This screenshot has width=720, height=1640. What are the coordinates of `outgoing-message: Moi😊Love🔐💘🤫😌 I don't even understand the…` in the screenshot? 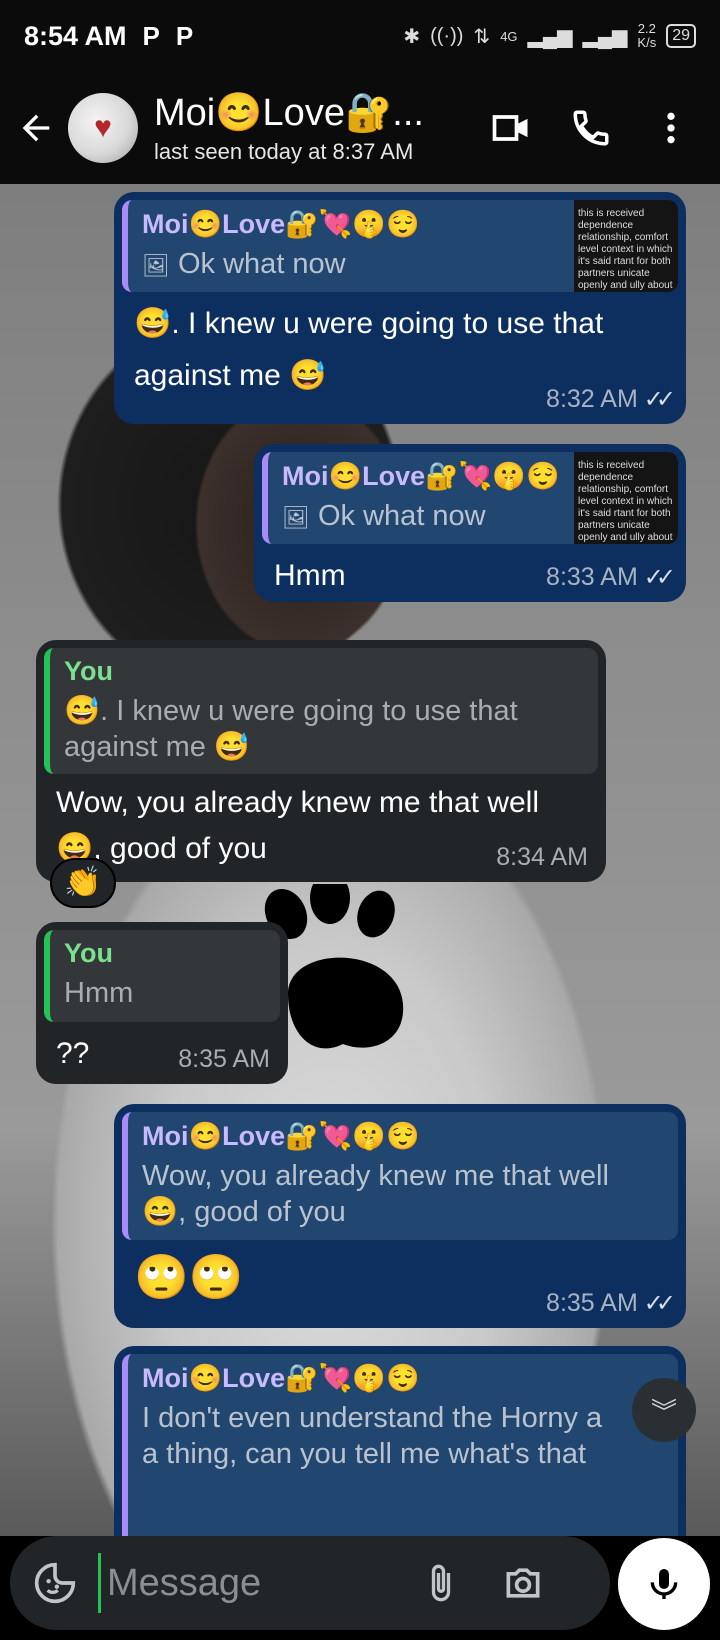 It's located at (400, 1441).